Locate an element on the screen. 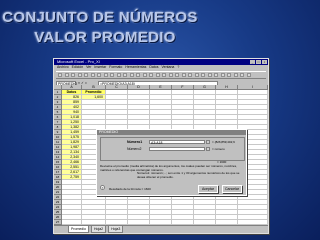 The width and height of the screenshot is (320, 240). arg1-label: Número1 is located at coordinates (135, 142).